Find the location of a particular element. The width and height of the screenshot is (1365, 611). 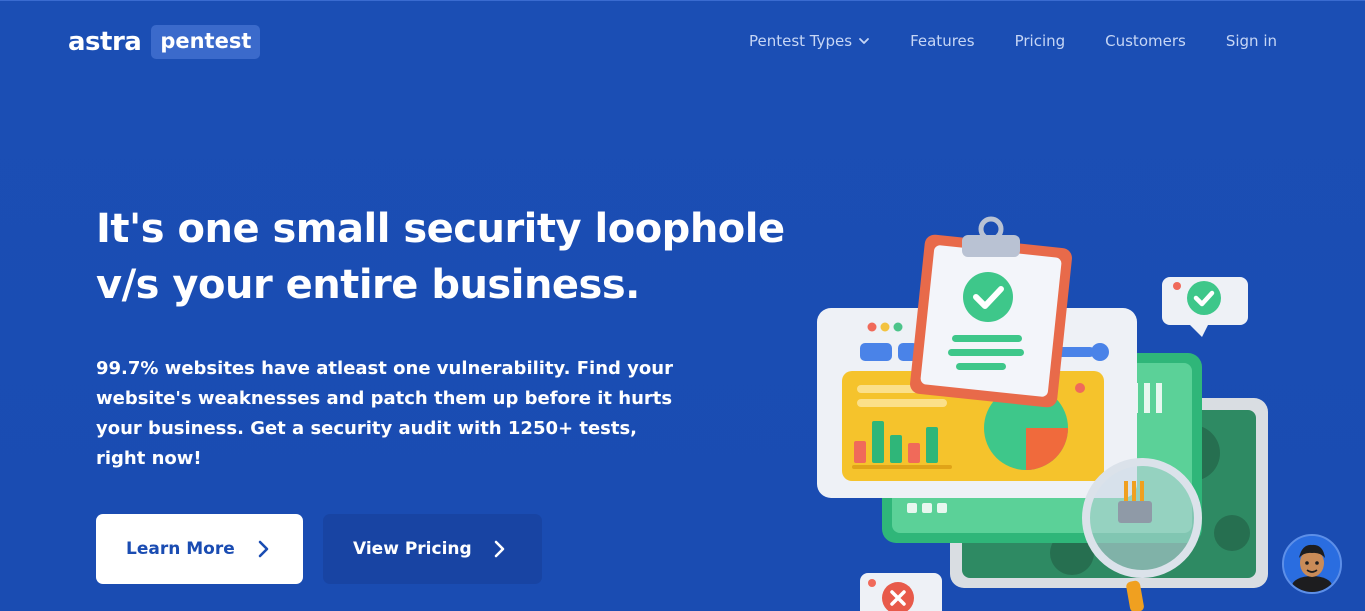

view-pricing-label: View Pricing is located at coordinates (412, 549).